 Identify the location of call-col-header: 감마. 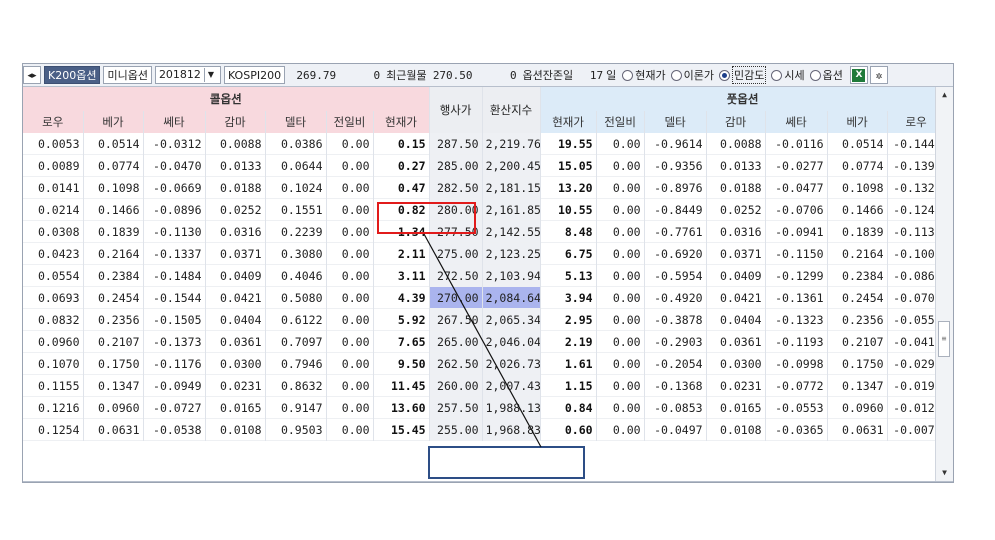
(235, 122).